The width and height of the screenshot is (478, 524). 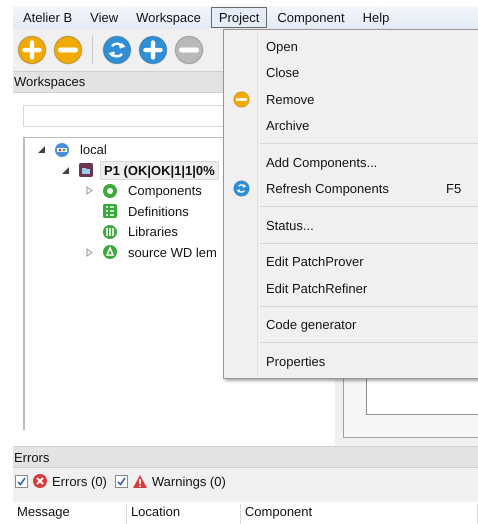 What do you see at coordinates (70, 514) in the screenshot?
I see `column-header: Message` at bounding box center [70, 514].